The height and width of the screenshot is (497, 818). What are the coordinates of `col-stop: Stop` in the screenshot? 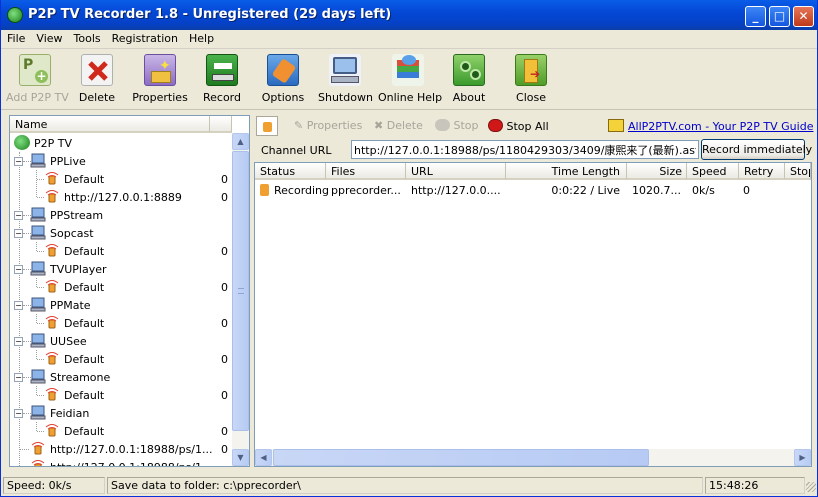 It's located at (798, 171).